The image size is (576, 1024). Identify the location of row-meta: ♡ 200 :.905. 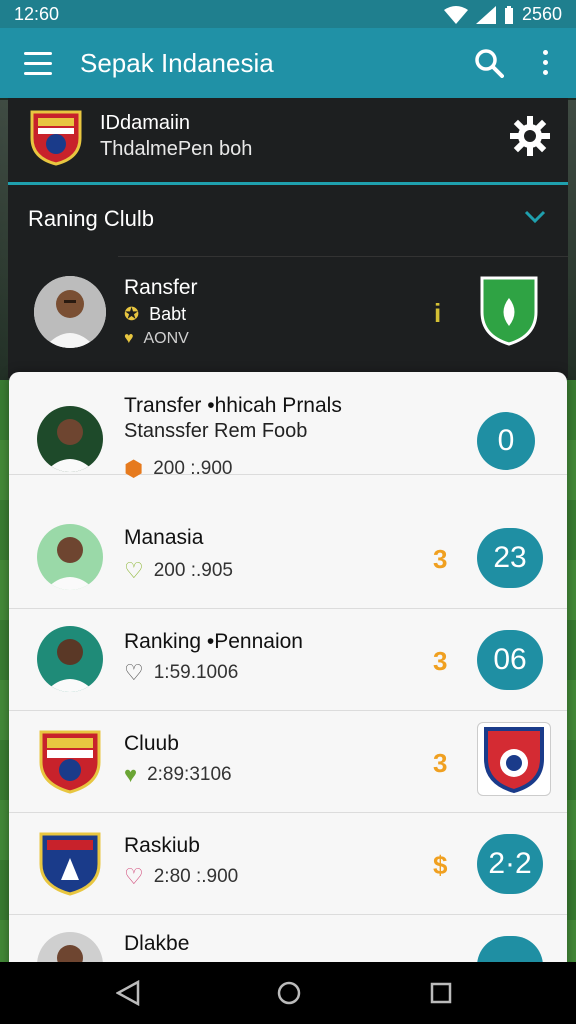
(178, 571).